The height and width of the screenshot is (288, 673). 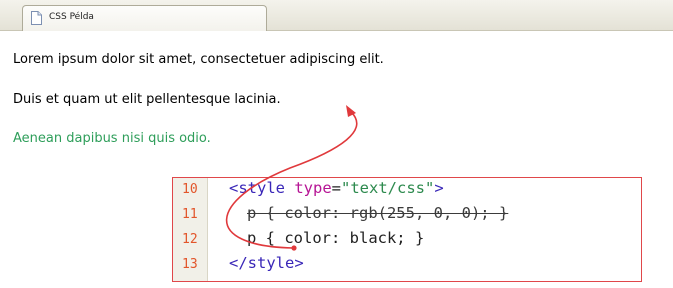 I want to click on browser-tab: CSS Példa, so click(x=144, y=18).